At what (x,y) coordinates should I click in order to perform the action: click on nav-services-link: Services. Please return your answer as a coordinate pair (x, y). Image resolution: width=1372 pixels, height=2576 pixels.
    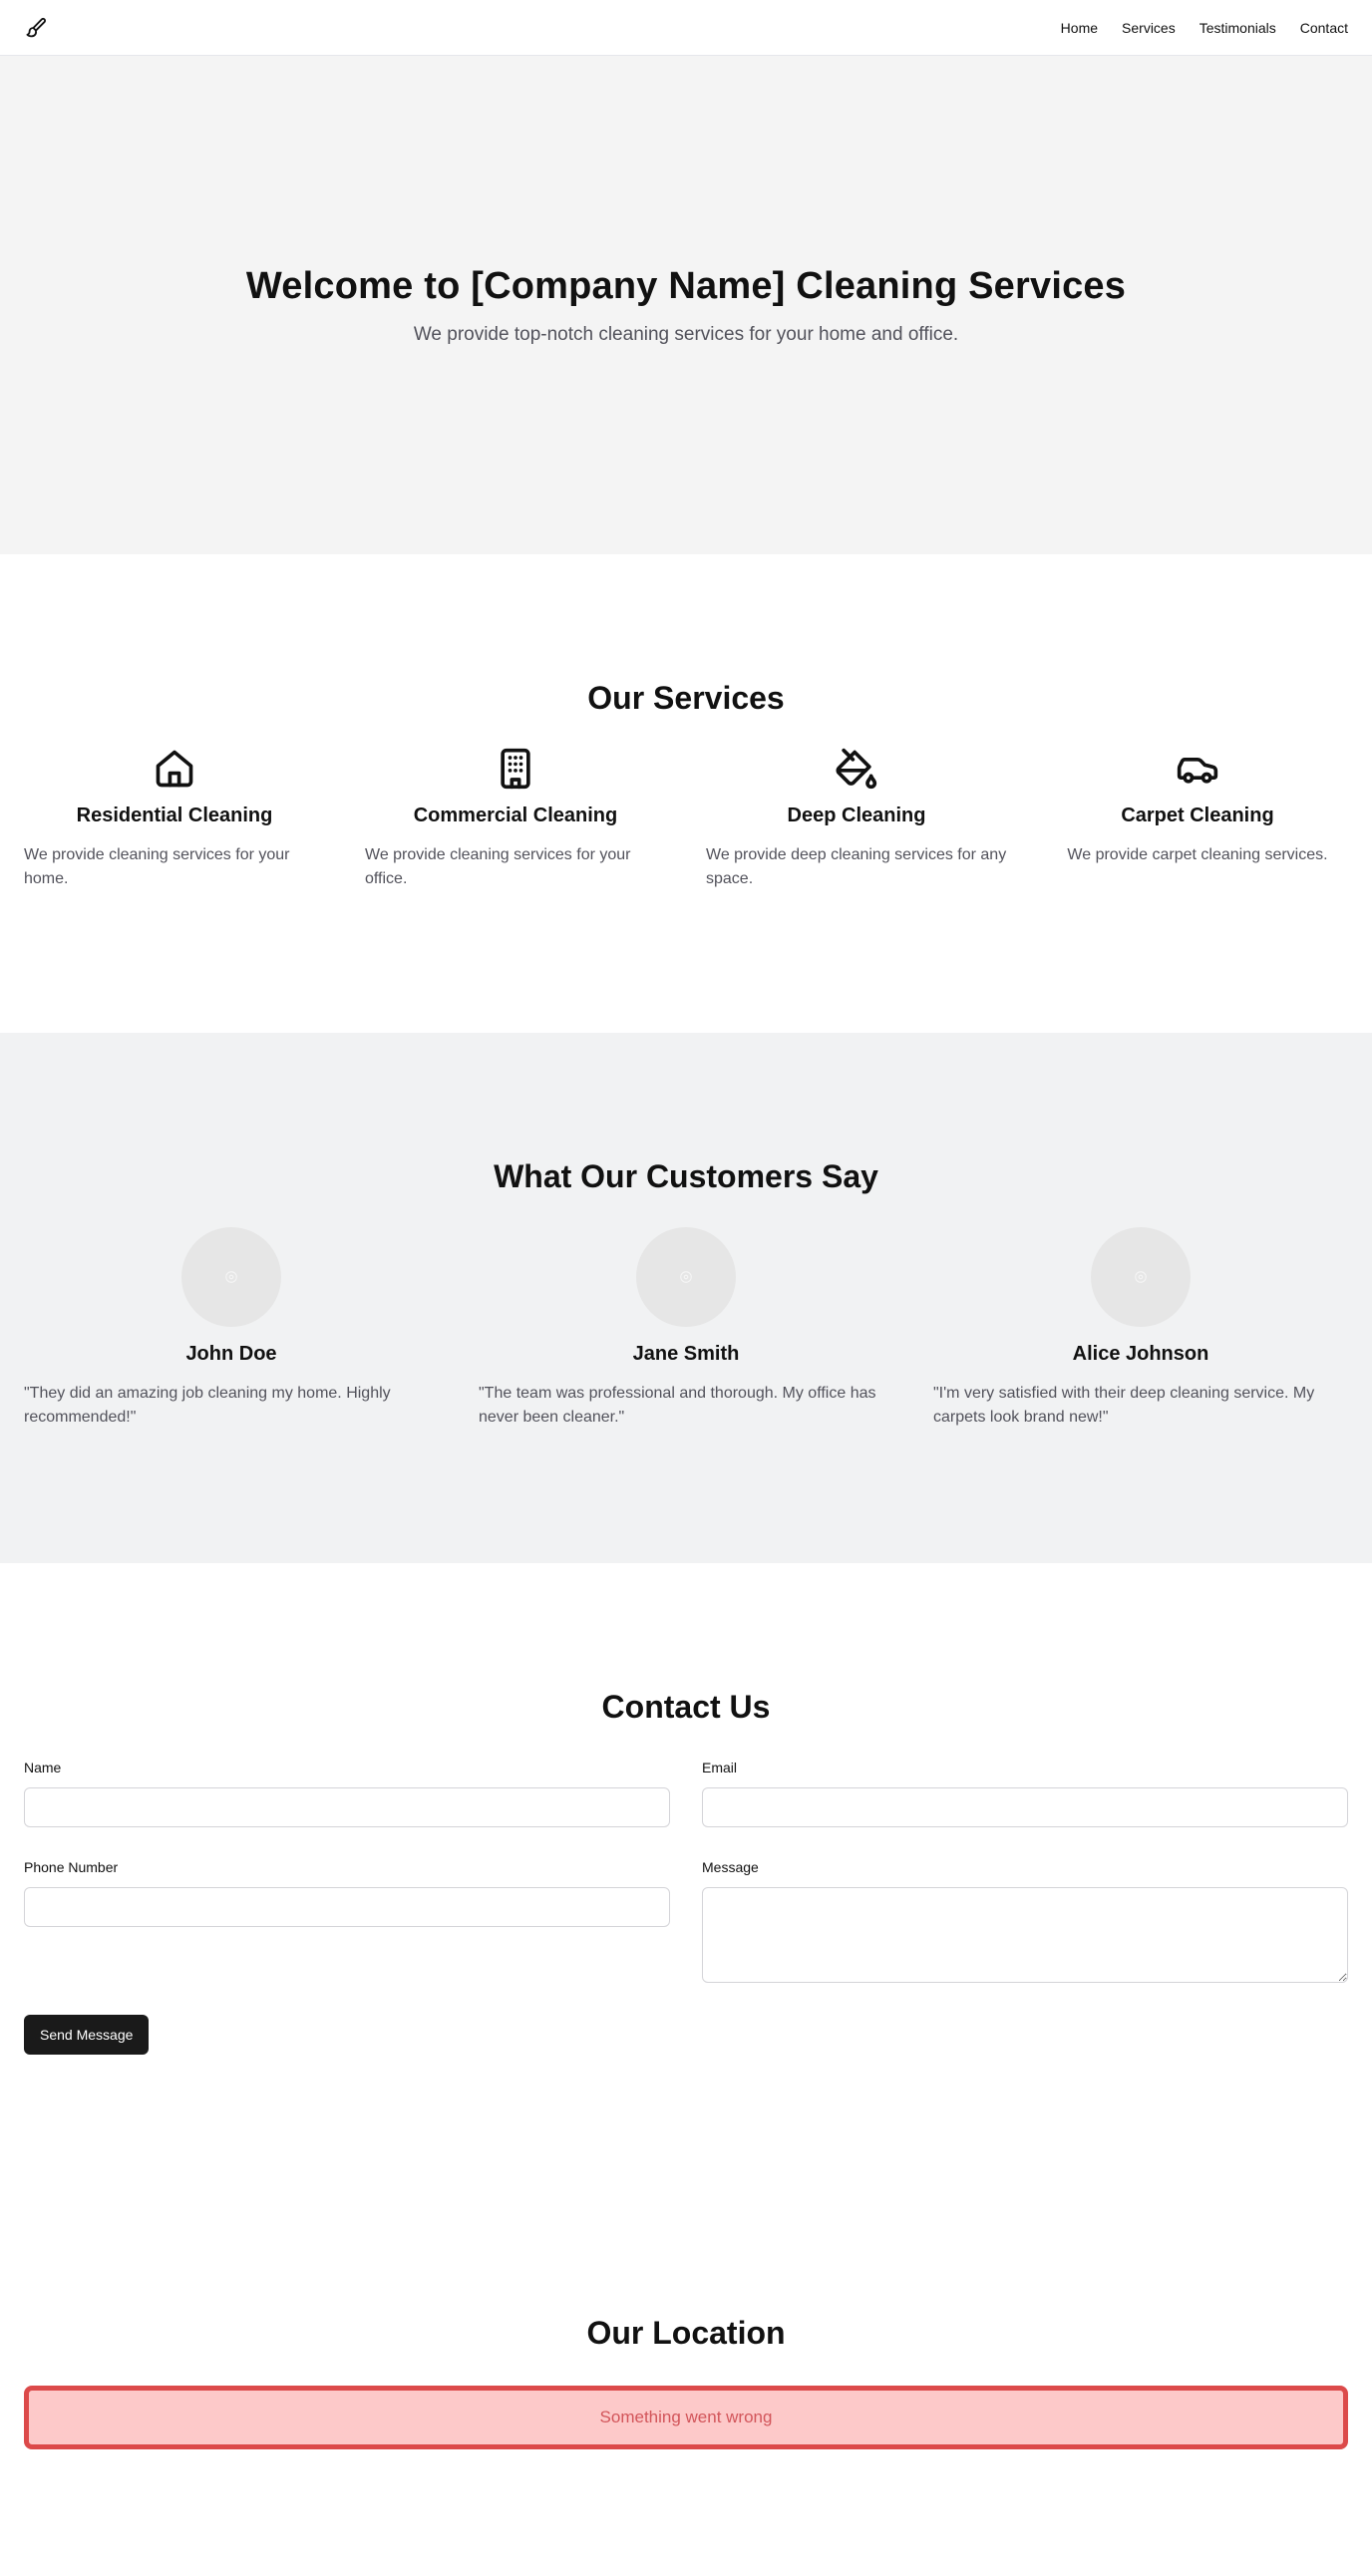
    Looking at the image, I should click on (1149, 28).